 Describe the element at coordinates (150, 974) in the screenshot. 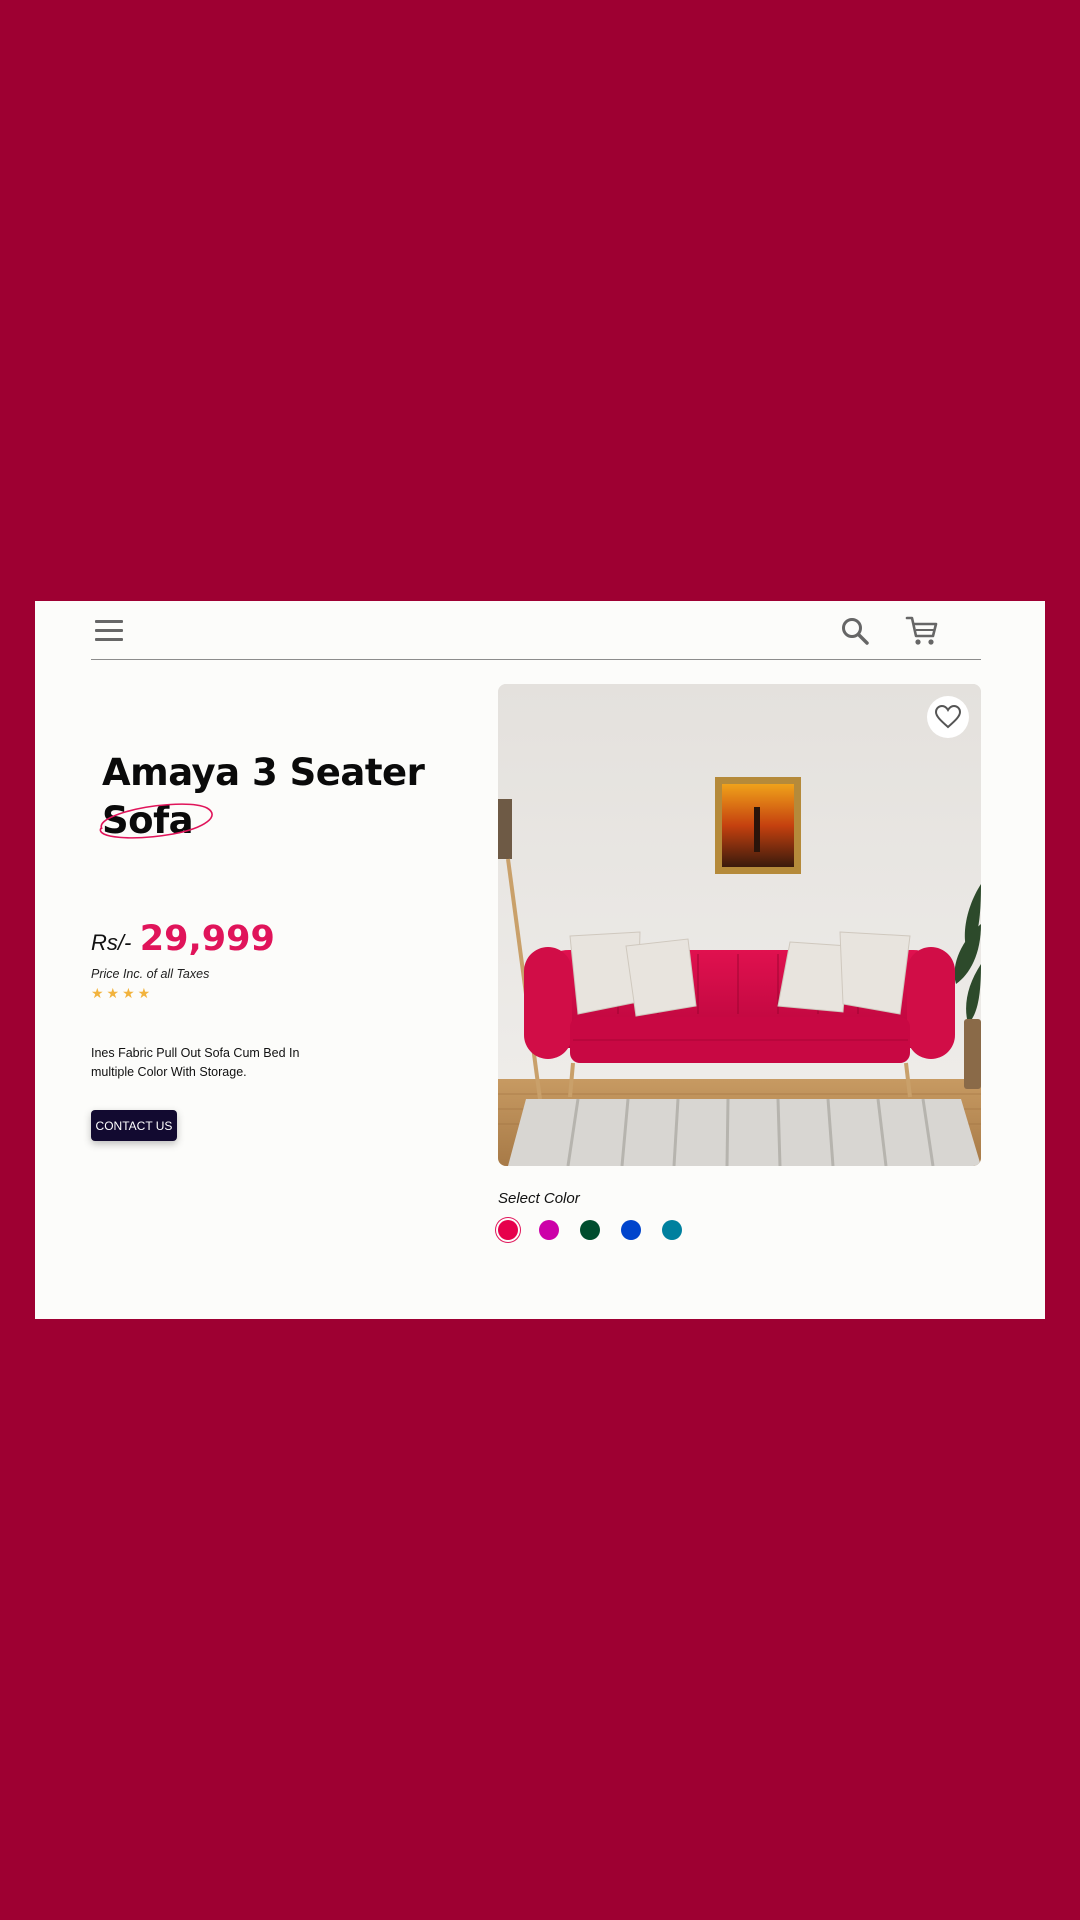

I see `price-note: Price Inc. of all Taxes` at that location.